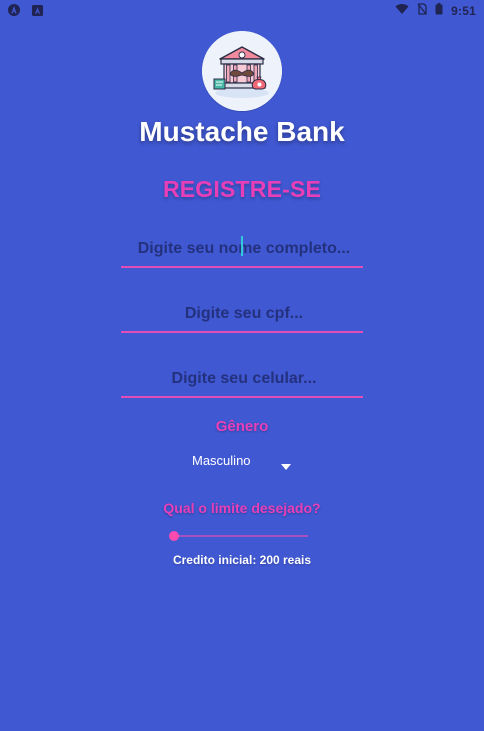  What do you see at coordinates (242, 426) in the screenshot?
I see `gender-label: Gênero` at bounding box center [242, 426].